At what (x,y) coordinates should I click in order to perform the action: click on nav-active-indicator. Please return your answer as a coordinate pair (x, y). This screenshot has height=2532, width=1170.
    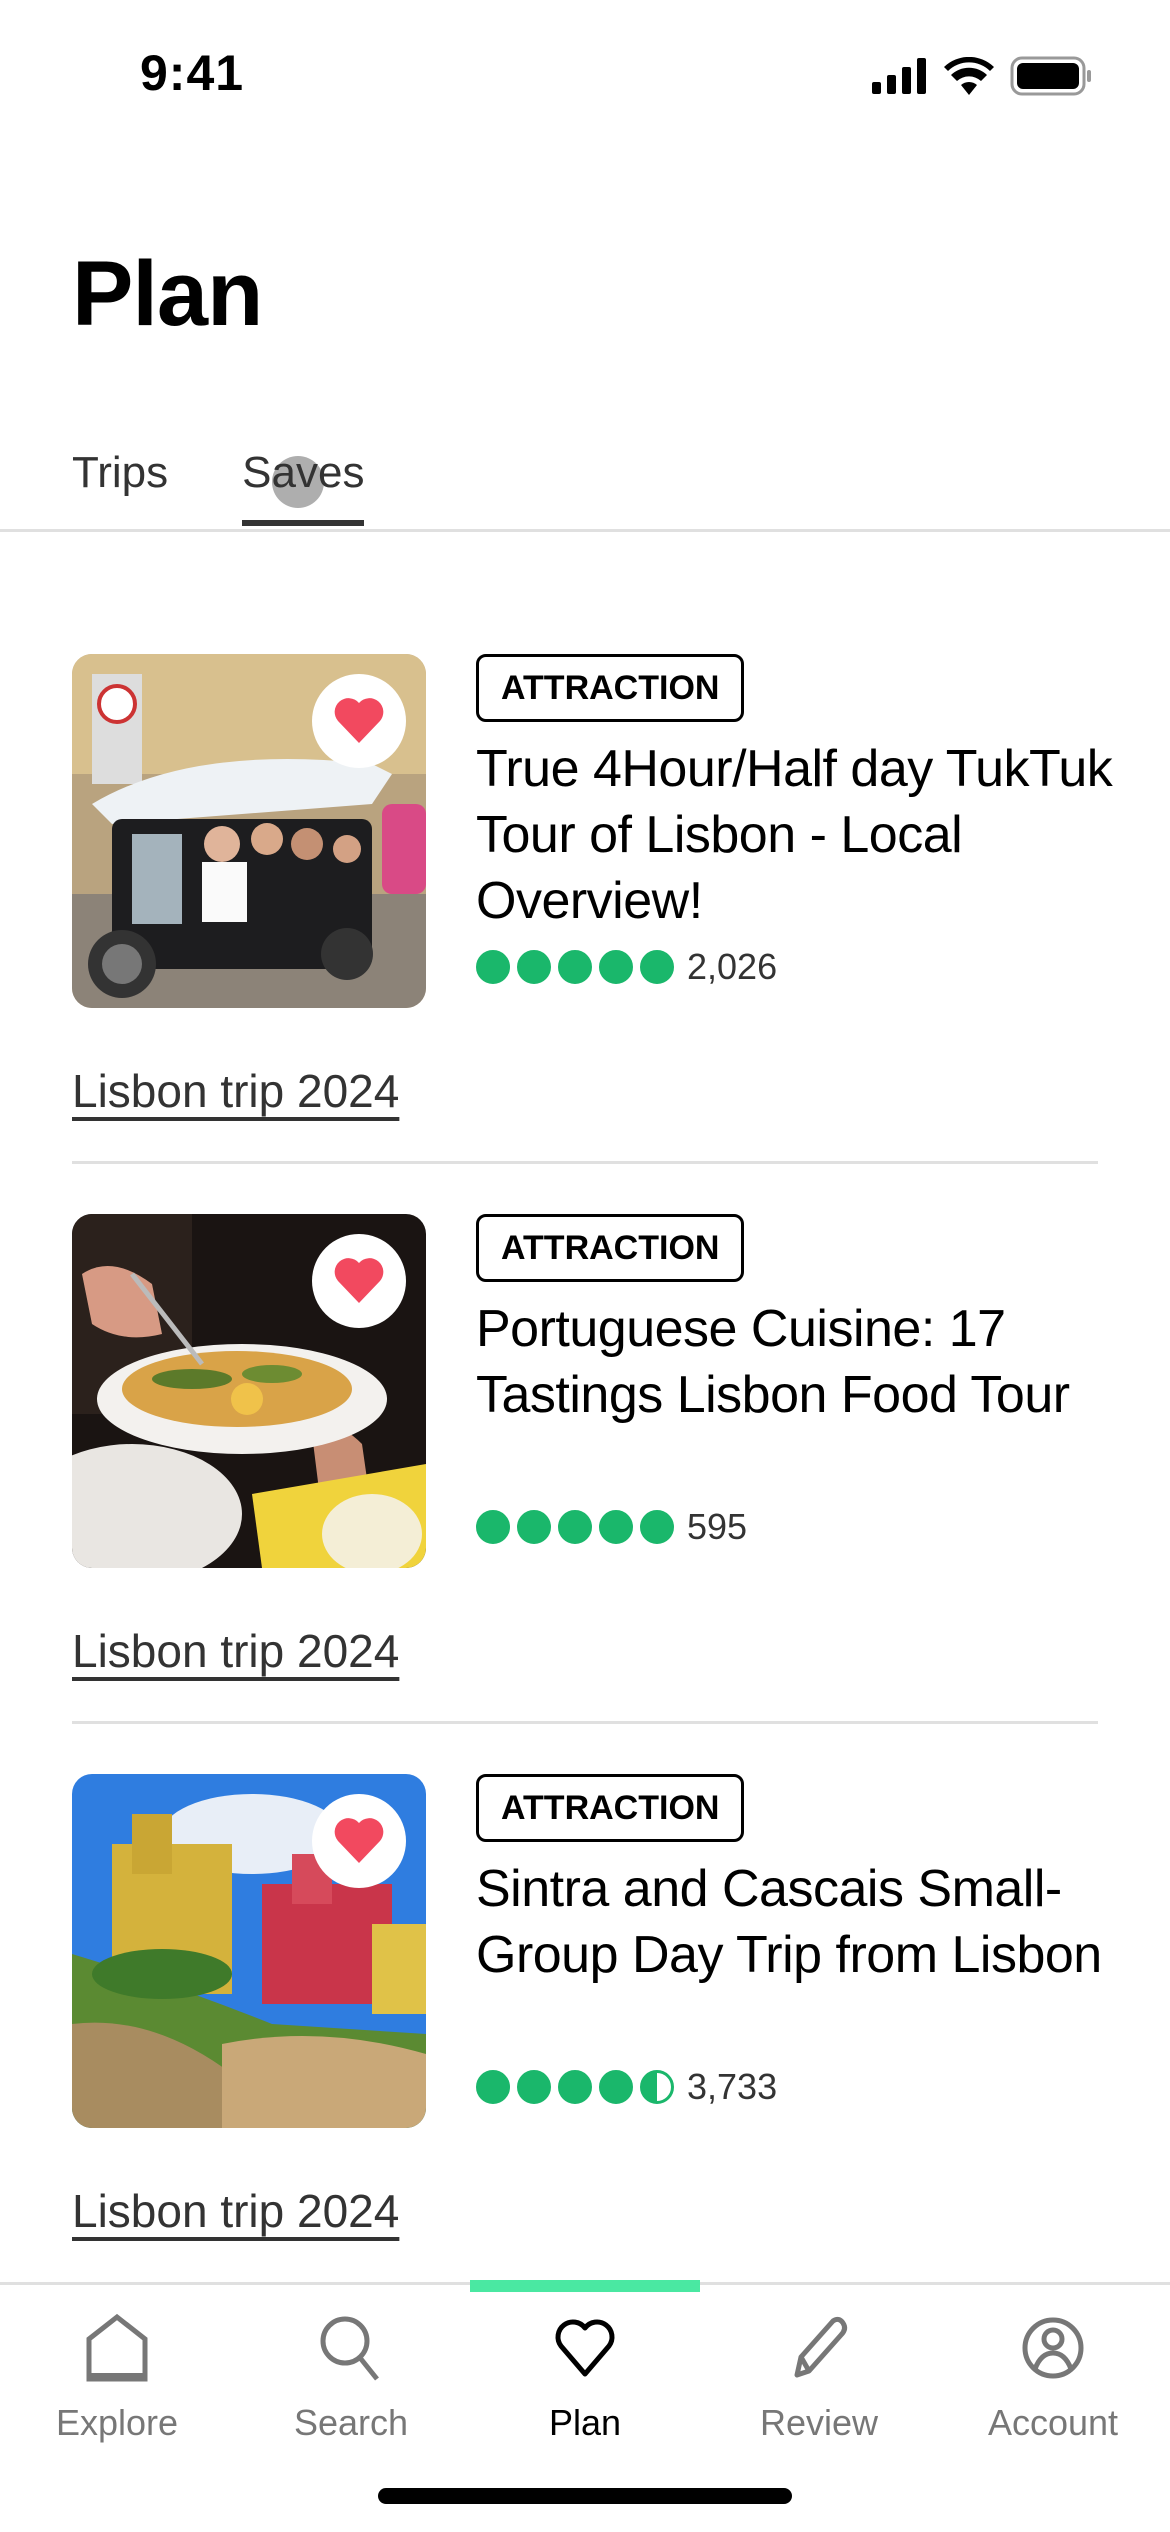
    Looking at the image, I should click on (585, 2286).